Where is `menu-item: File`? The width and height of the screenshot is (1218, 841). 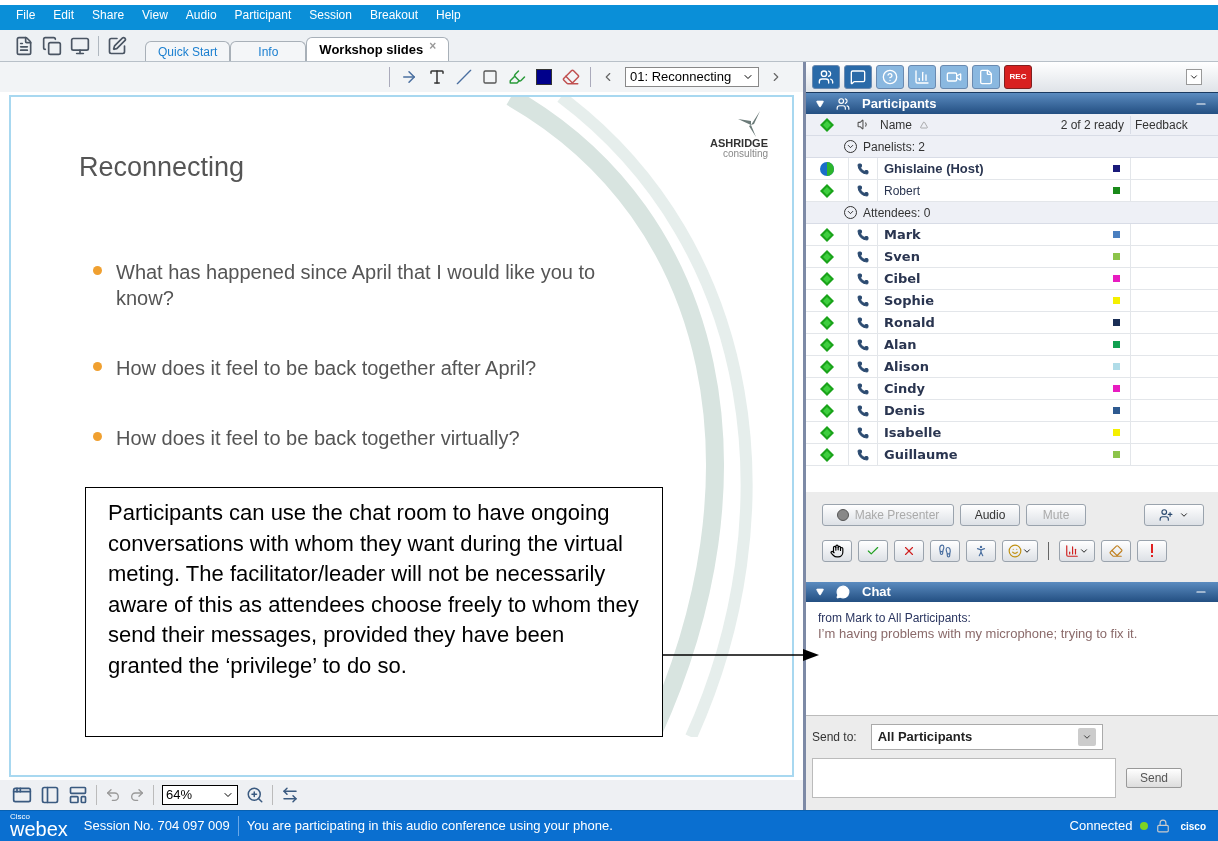 menu-item: File is located at coordinates (26, 15).